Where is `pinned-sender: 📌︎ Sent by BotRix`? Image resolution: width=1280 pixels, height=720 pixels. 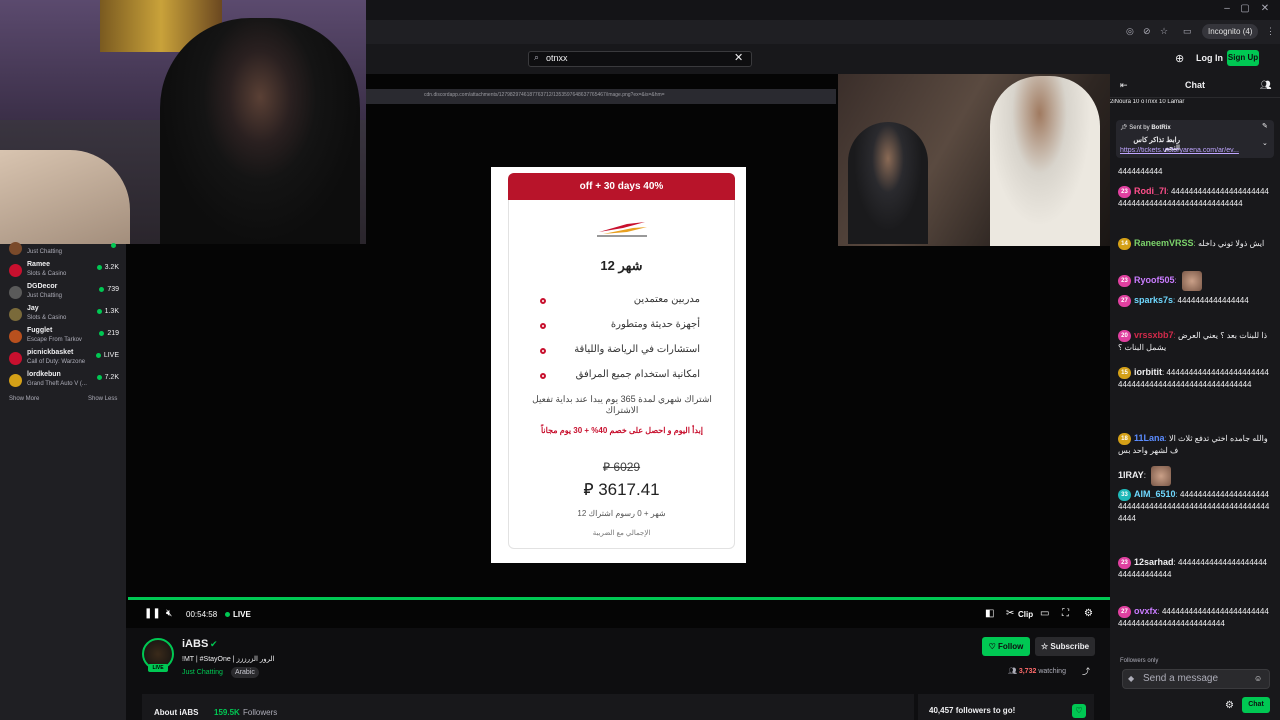
pinned-sender: 📌︎ Sent by BotRix is located at coordinates (1145, 127).